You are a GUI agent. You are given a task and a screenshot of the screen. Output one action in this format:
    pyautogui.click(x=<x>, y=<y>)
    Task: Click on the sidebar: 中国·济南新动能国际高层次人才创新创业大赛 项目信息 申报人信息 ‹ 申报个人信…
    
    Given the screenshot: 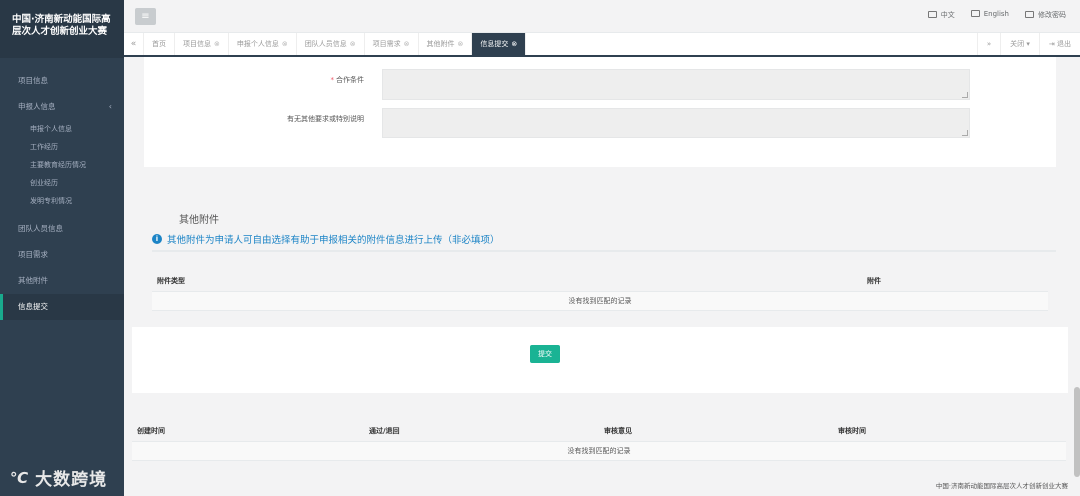 What is the action you would take?
    pyautogui.click(x=62, y=248)
    